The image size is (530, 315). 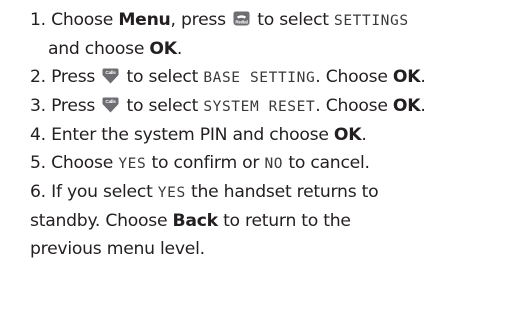 I want to click on step-6-continued: standby. Choose Back to return to the, so click(x=267, y=221).